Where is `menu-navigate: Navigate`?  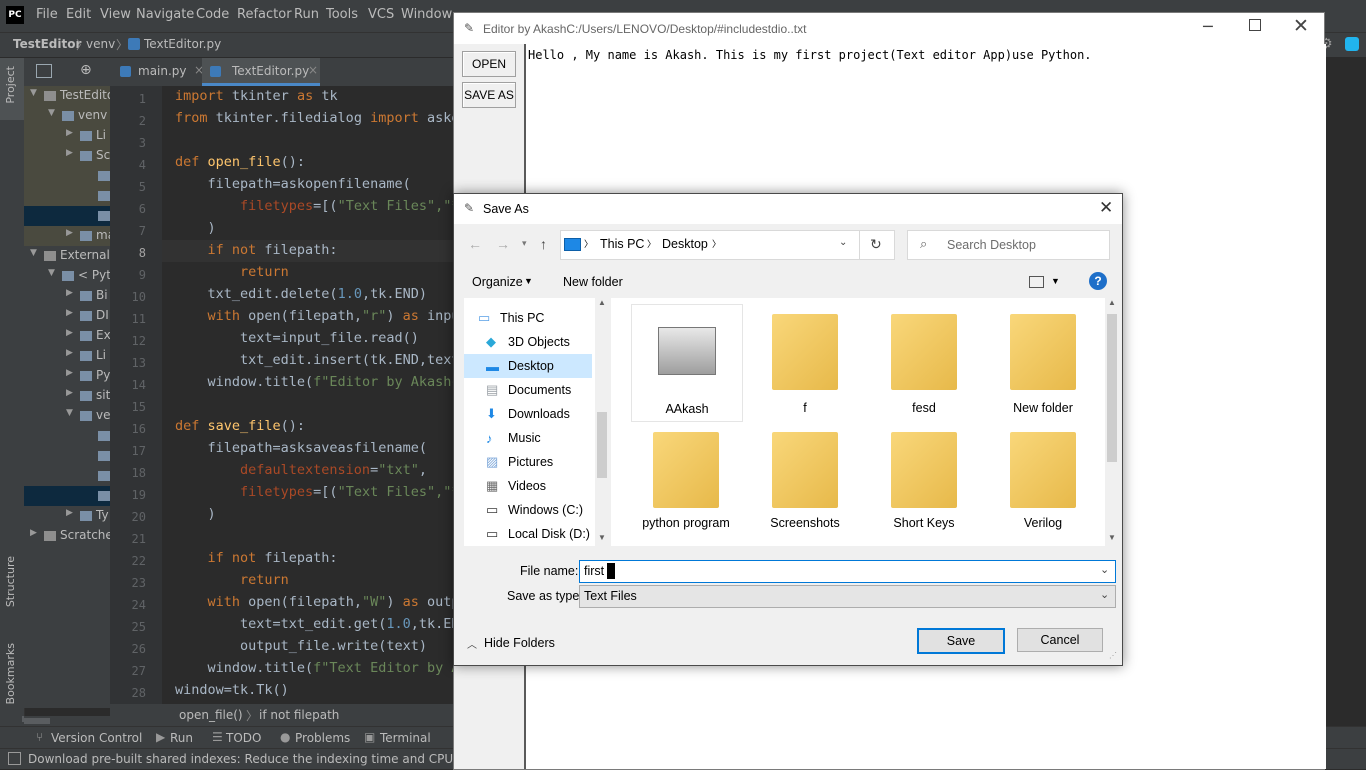
menu-navigate: Navigate is located at coordinates (165, 14).